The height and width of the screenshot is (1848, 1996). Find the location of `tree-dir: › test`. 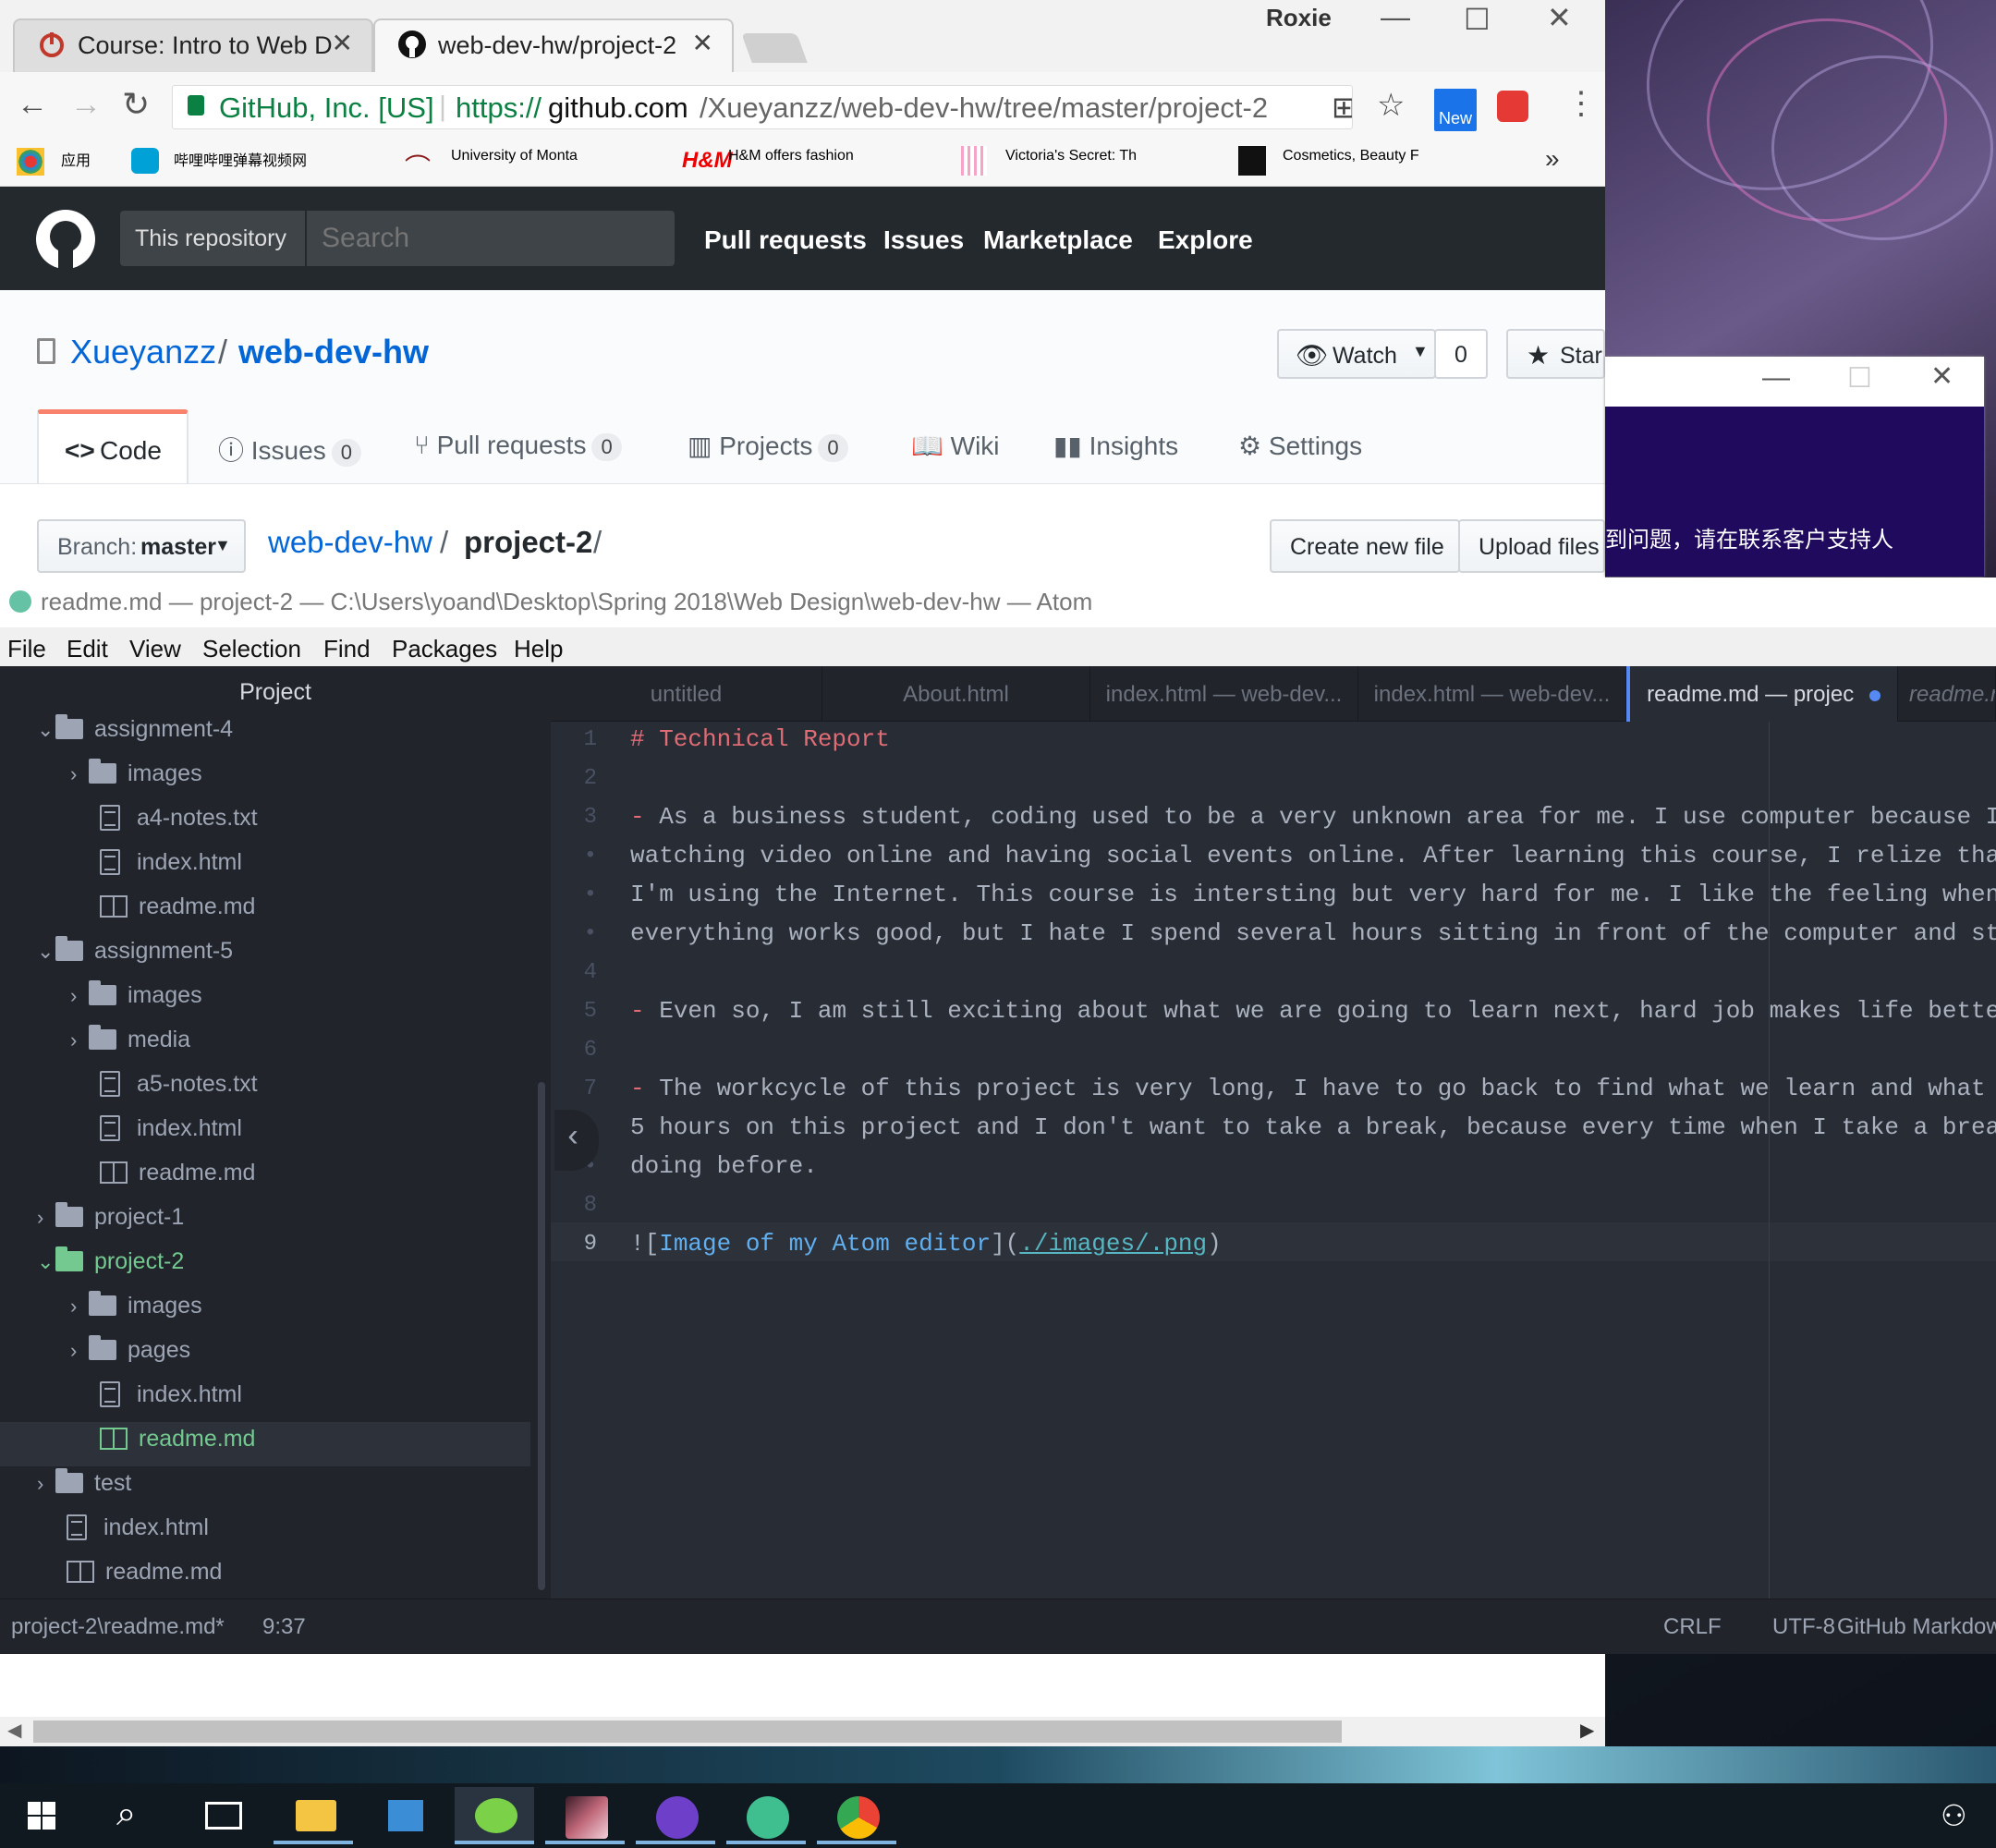

tree-dir: › test is located at coordinates (84, 1491).